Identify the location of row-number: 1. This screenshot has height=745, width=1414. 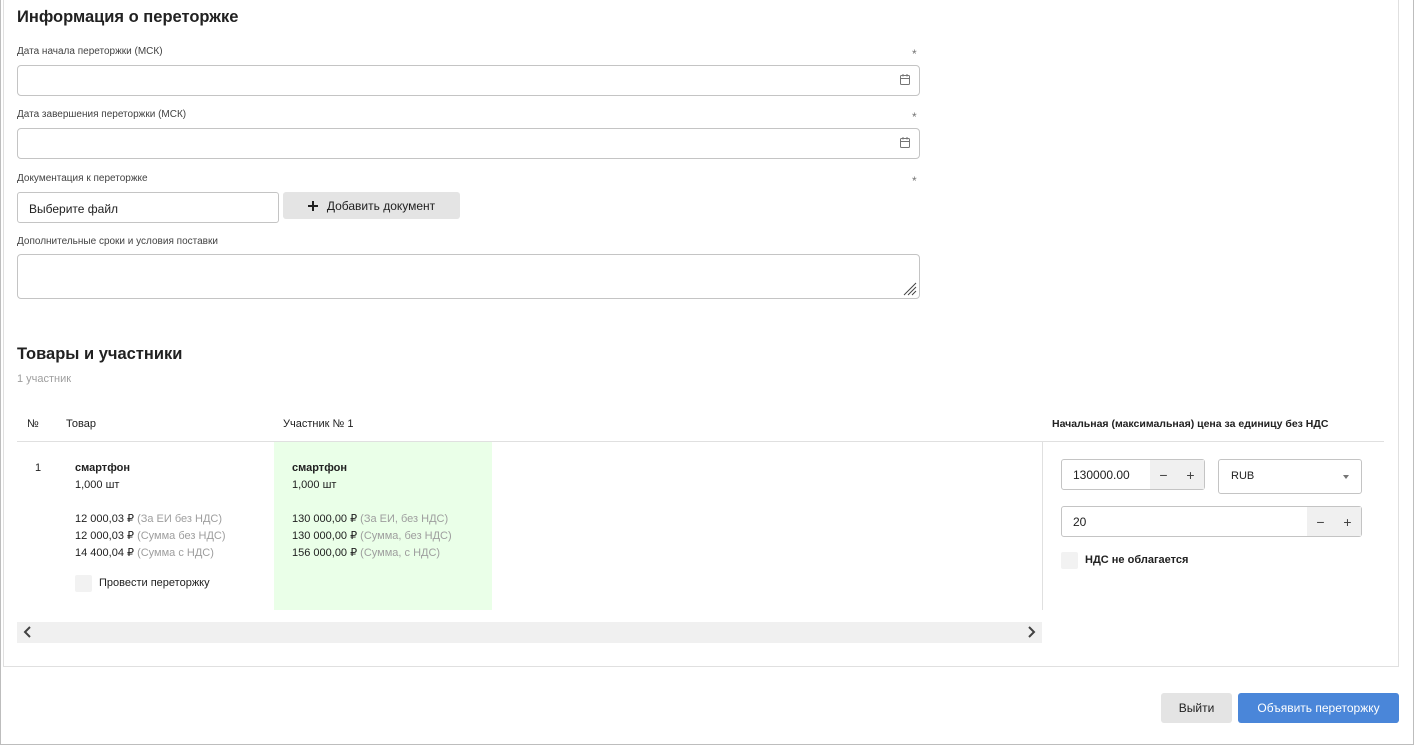
(38, 468).